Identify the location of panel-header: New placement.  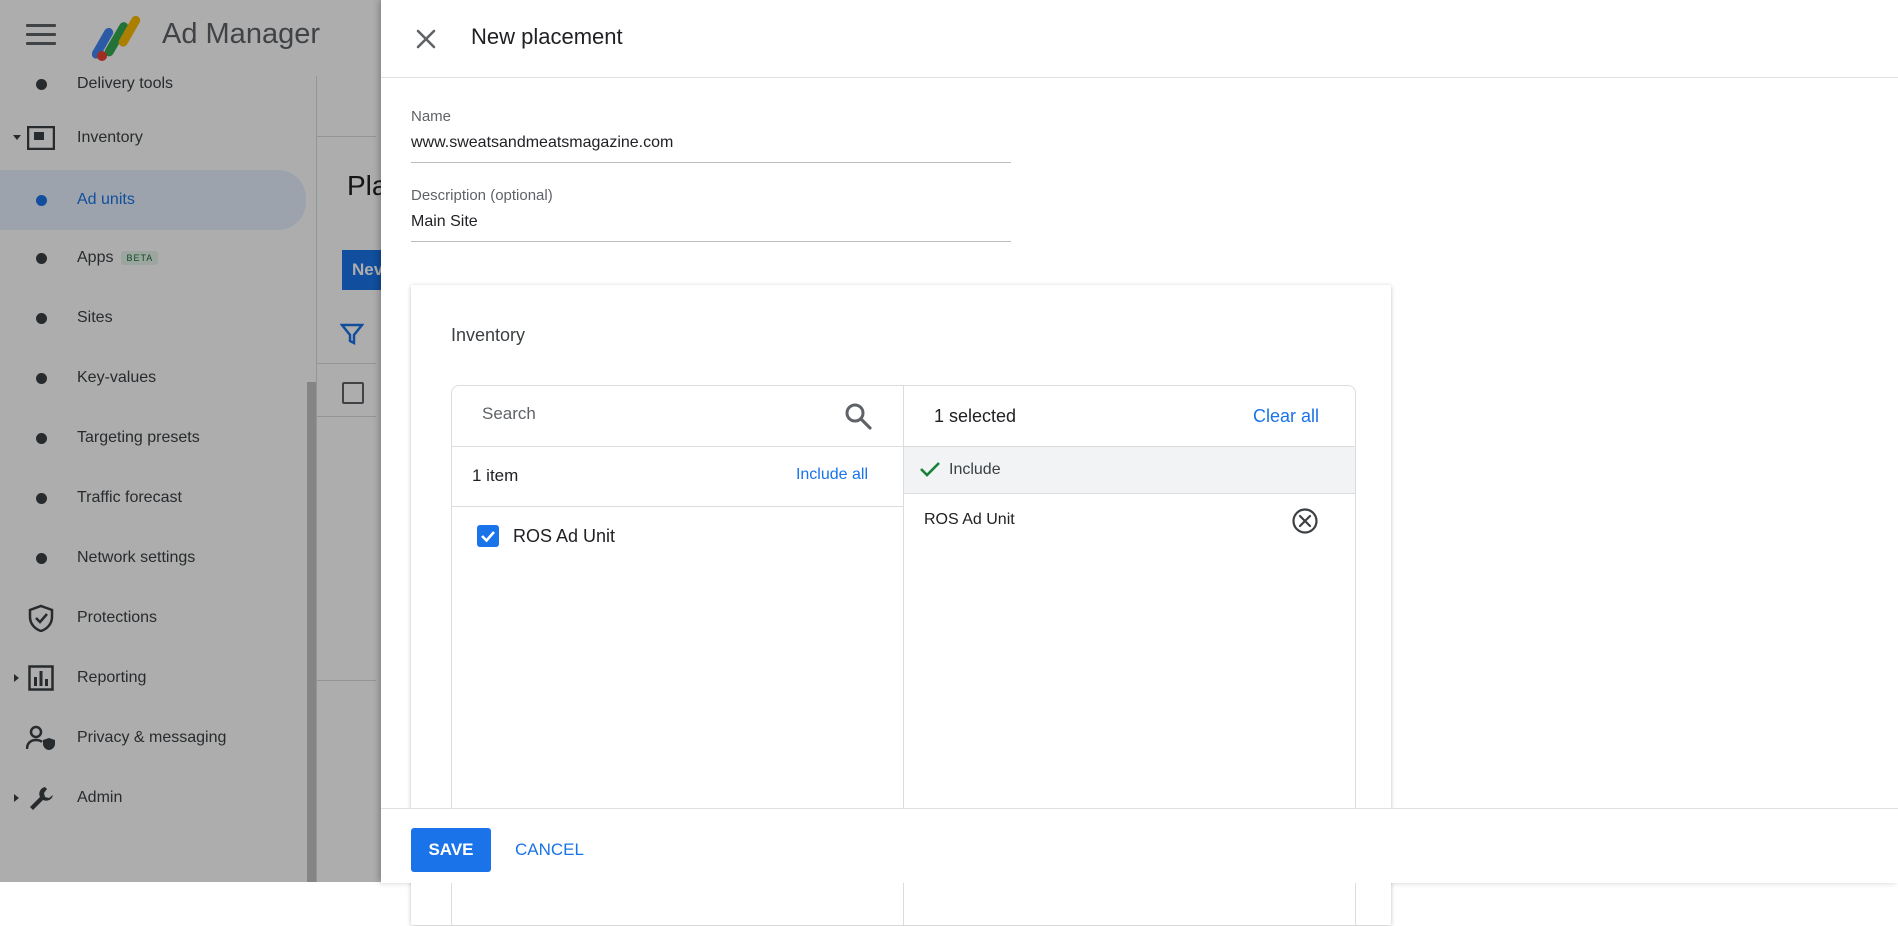
(1139, 39).